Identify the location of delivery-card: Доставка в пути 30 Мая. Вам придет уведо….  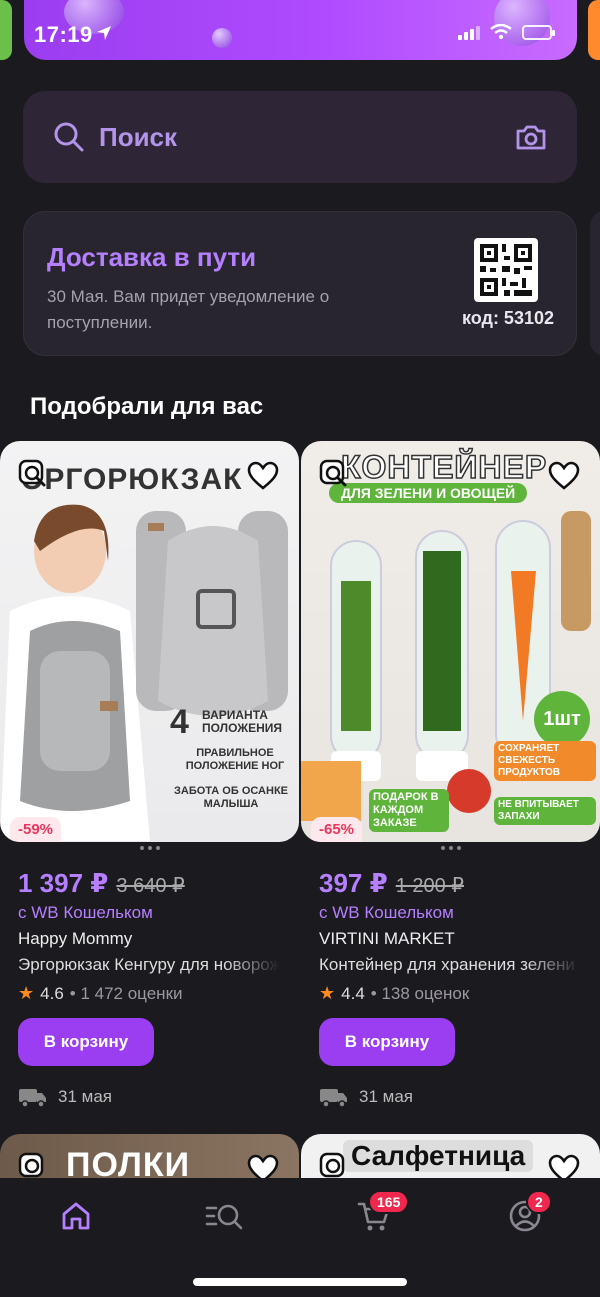
(300, 283).